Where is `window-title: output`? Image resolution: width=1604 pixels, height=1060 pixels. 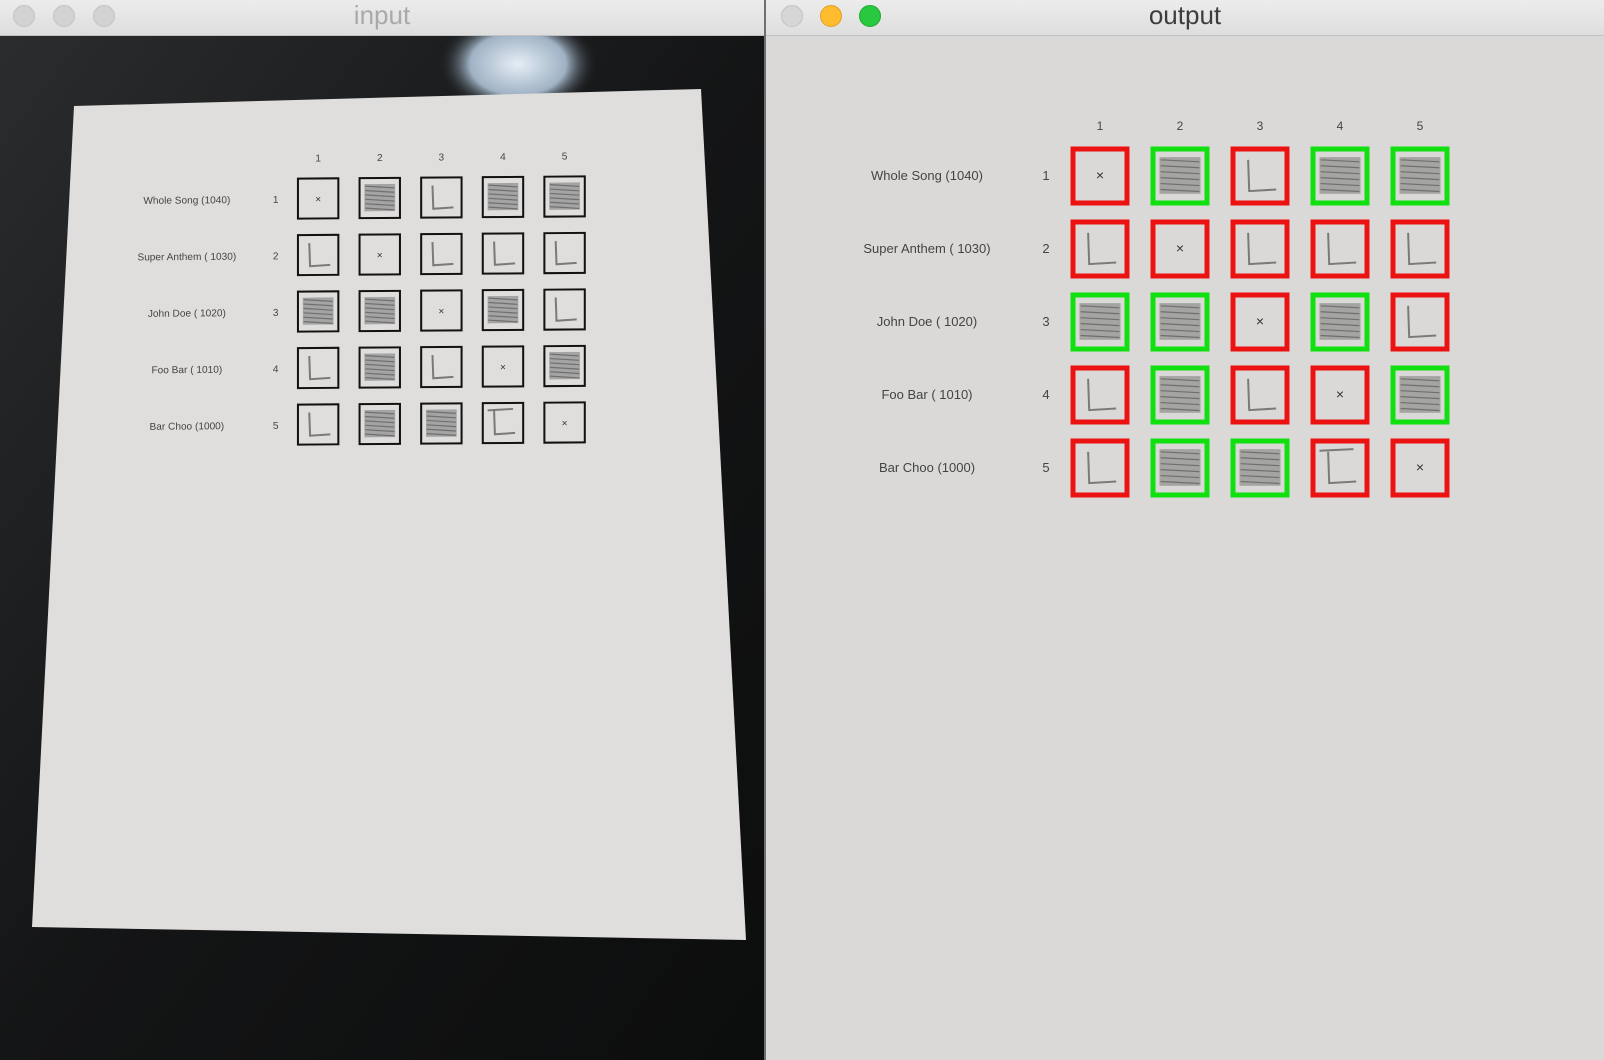
window-title: output is located at coordinates (1185, 15).